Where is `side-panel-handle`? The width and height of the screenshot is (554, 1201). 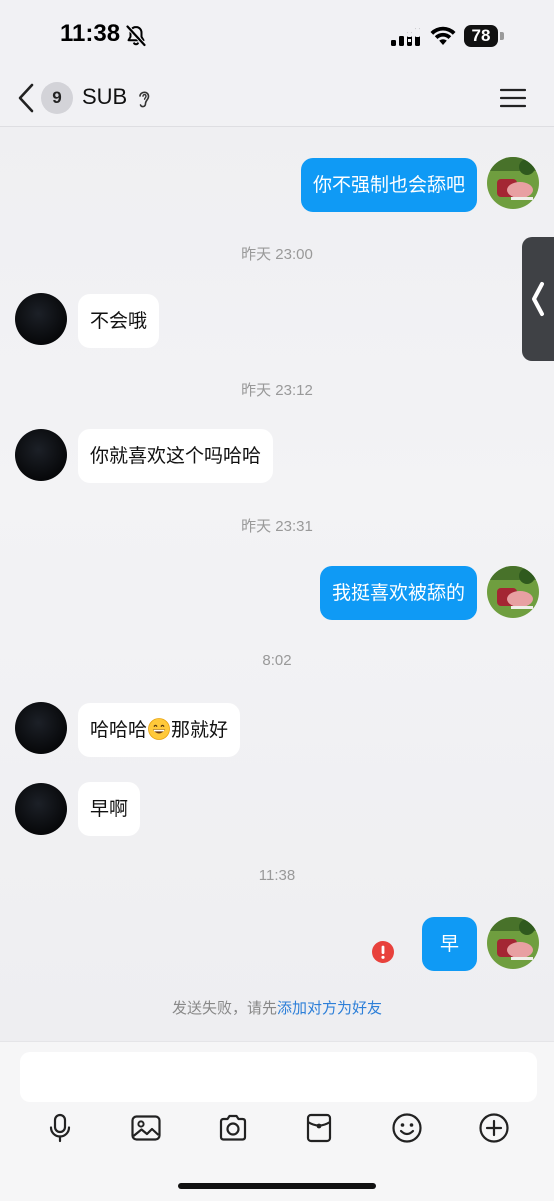
side-panel-handle is located at coordinates (538, 299).